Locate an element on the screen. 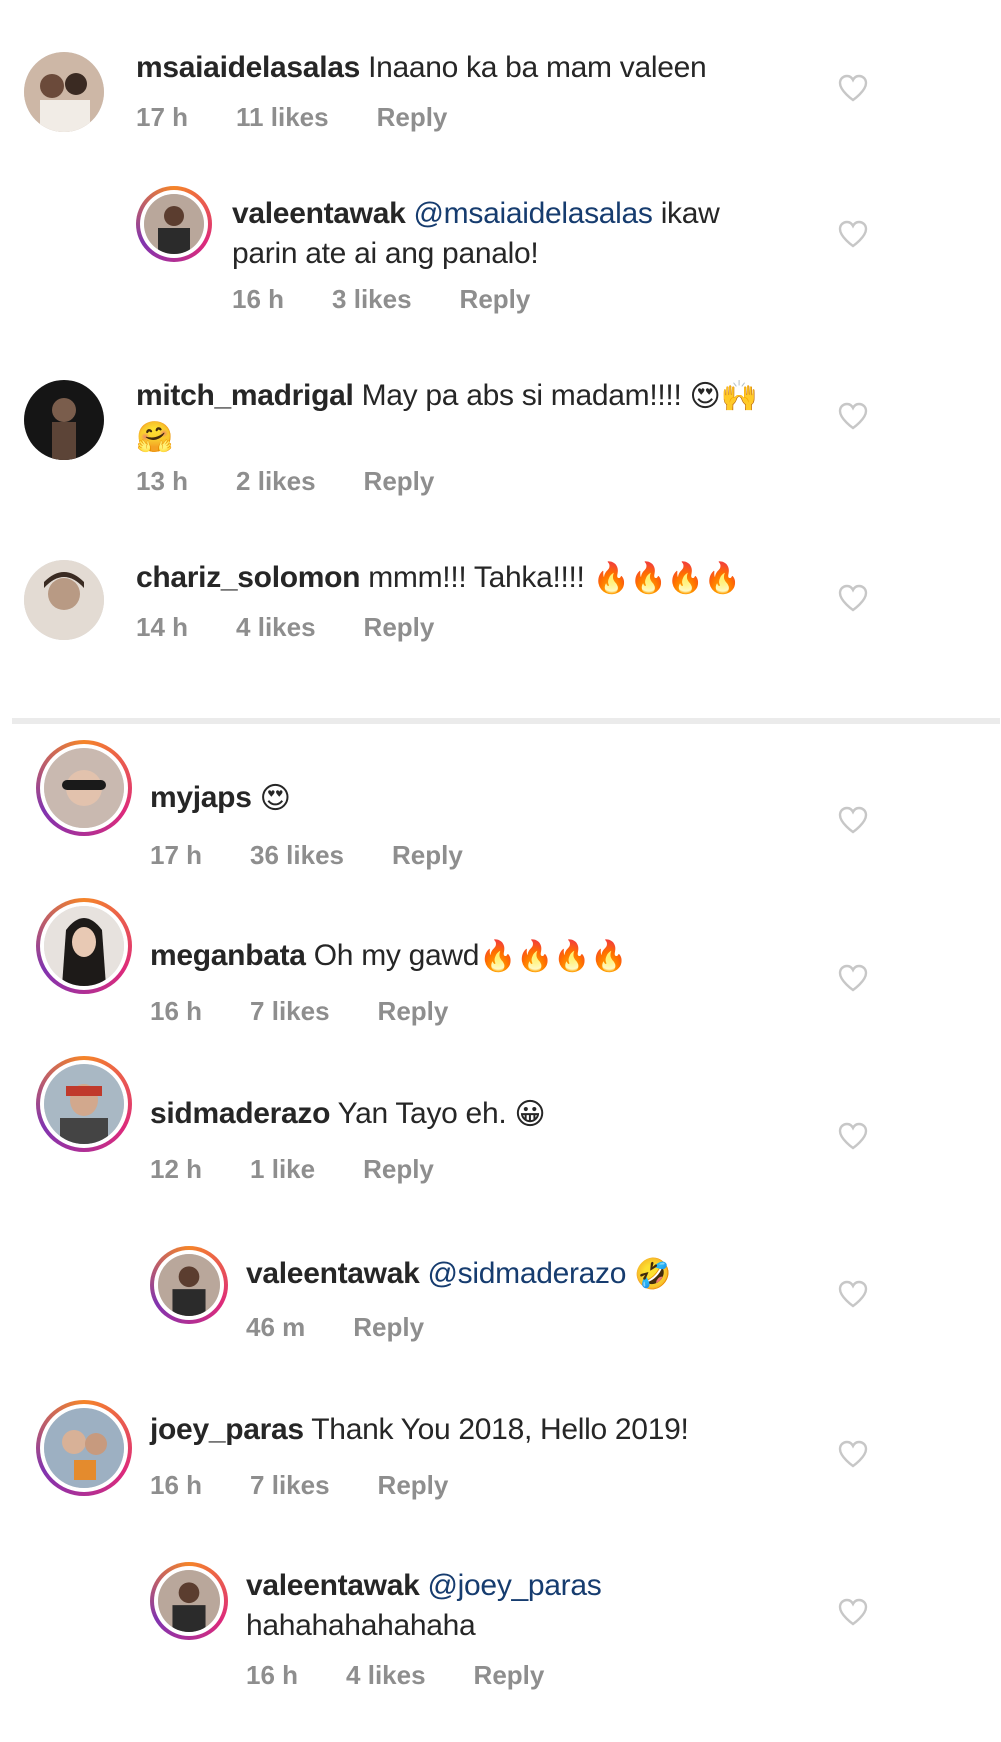 Image resolution: width=1001 pixels, height=1742 pixels. timestamp: 46 m is located at coordinates (276, 1327).